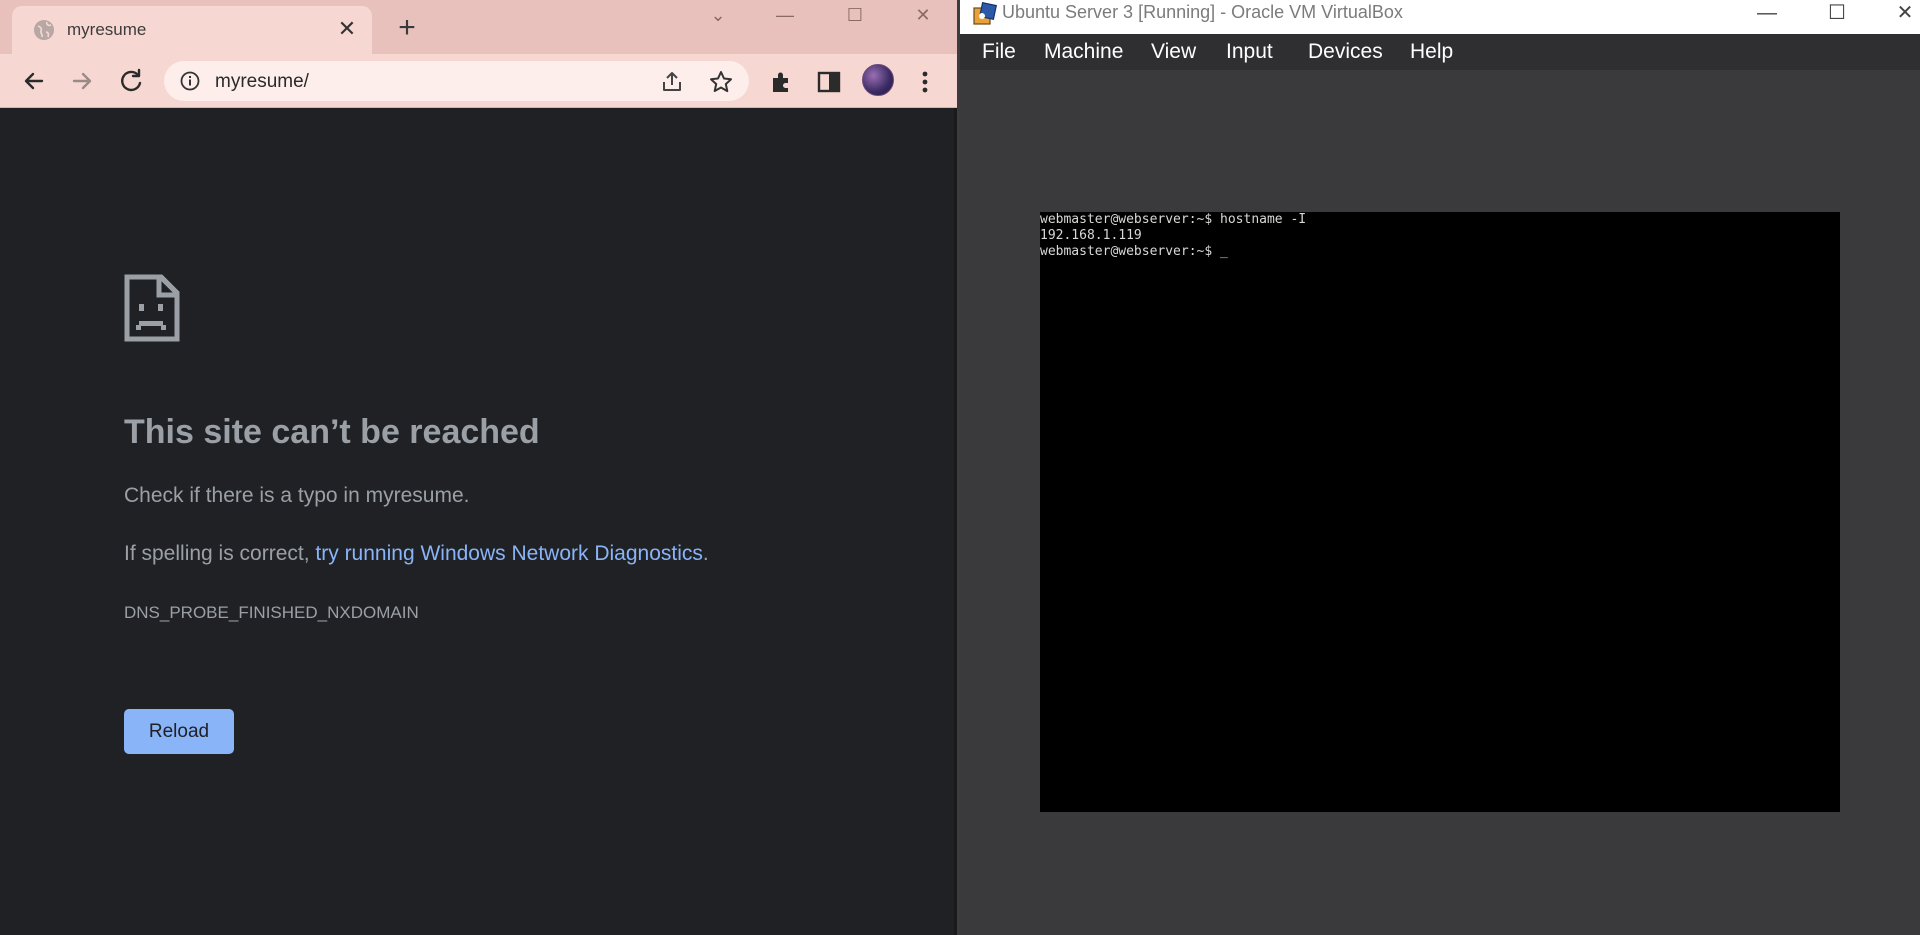 This screenshot has width=1920, height=935. I want to click on side-panel-icon, so click(829, 82).